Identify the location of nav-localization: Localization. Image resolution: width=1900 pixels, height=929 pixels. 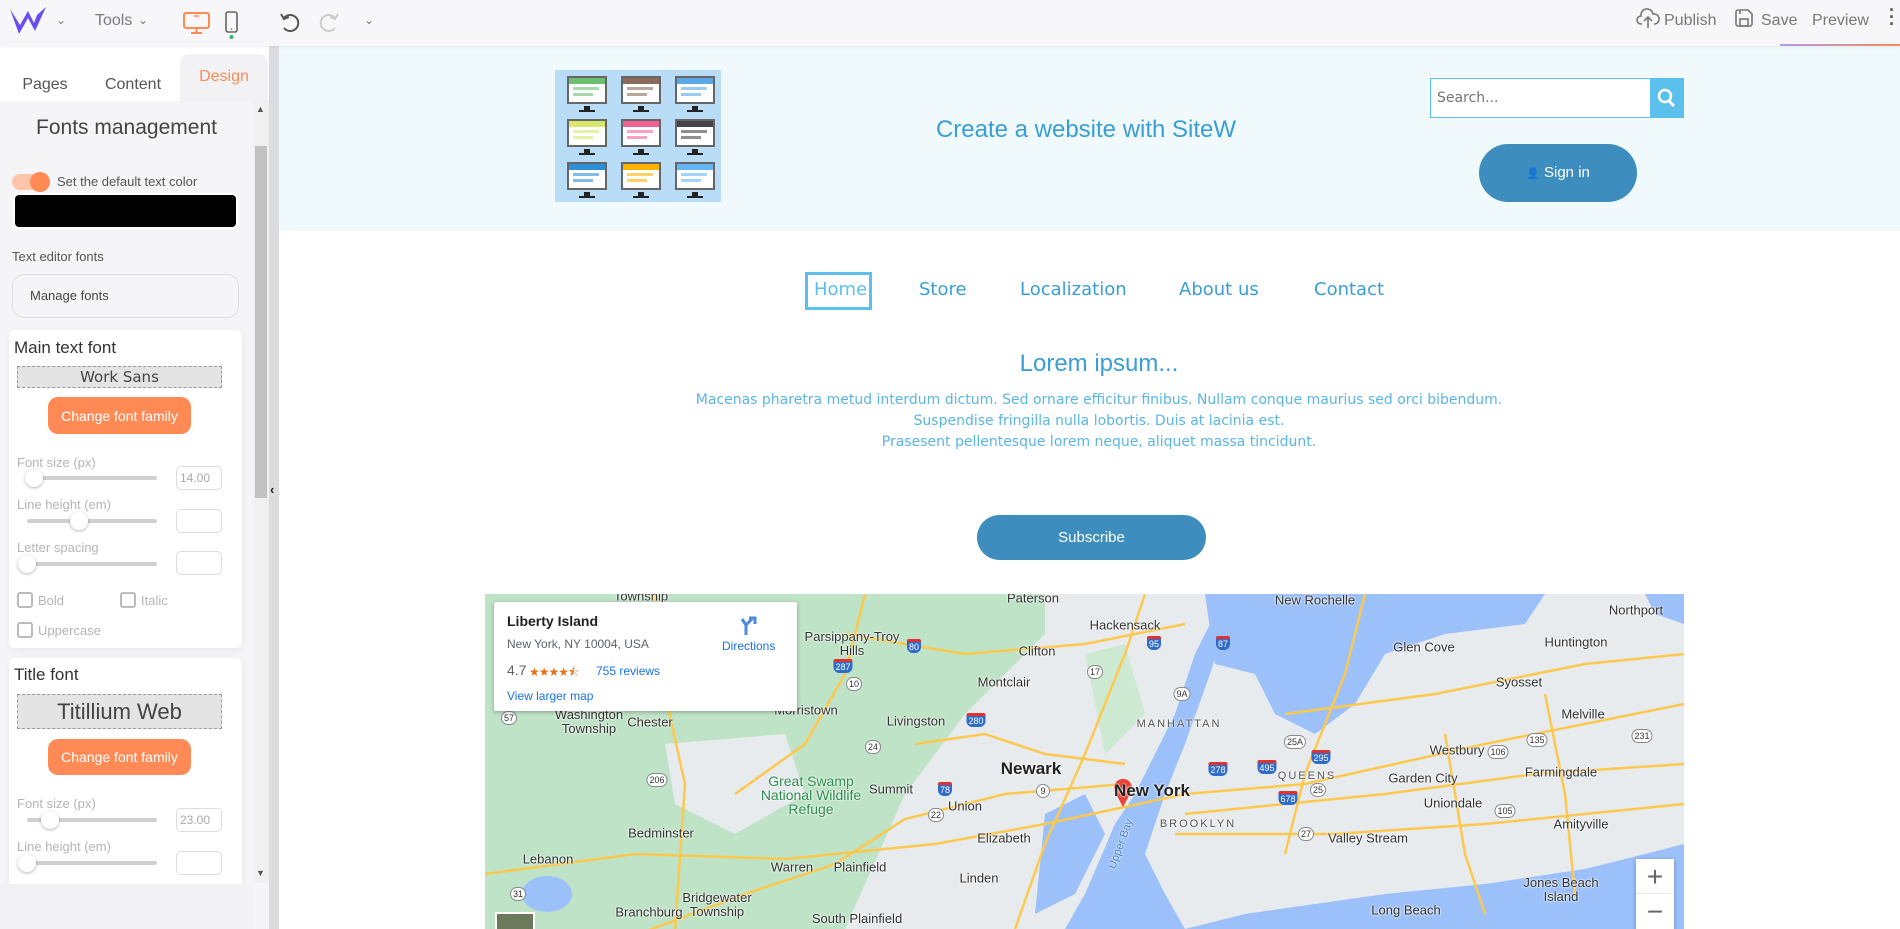
(1073, 289).